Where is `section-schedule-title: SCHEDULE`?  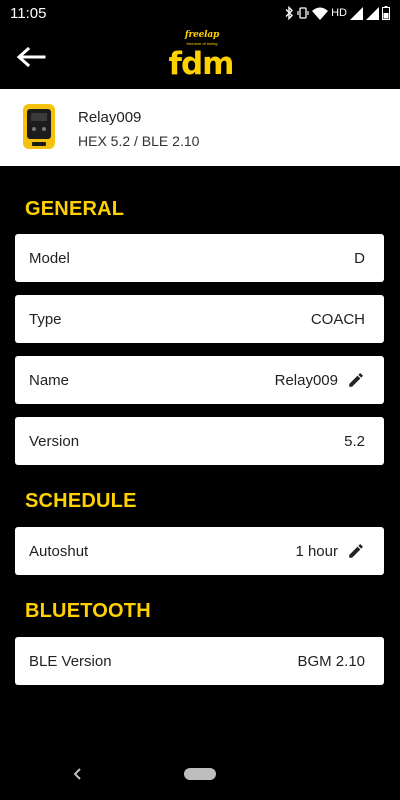 section-schedule-title: SCHEDULE is located at coordinates (81, 501).